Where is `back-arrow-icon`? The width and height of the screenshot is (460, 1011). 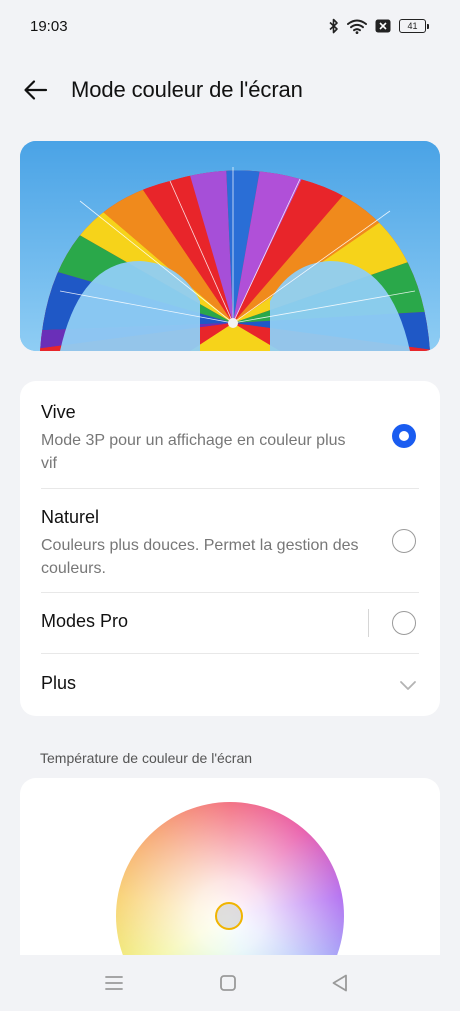
back-arrow-icon is located at coordinates (36, 90).